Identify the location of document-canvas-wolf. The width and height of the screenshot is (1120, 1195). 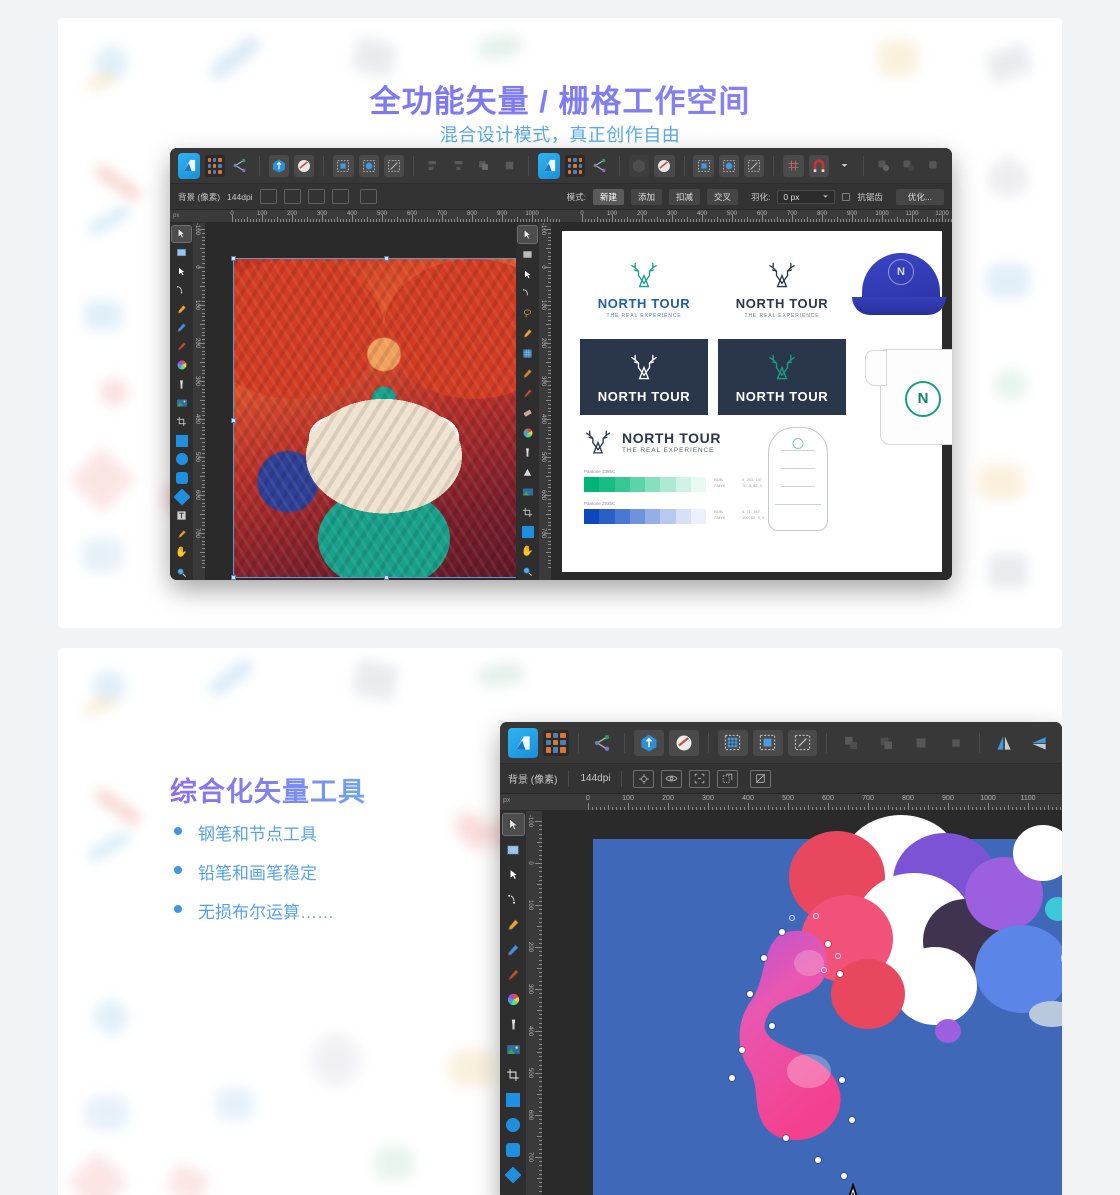
(361, 401).